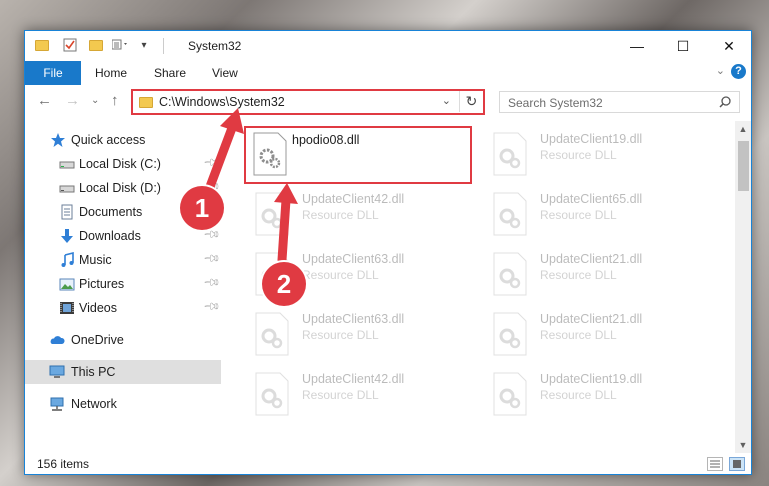  I want to click on sidebar-item-onedrive: OneDrive, so click(123, 340).